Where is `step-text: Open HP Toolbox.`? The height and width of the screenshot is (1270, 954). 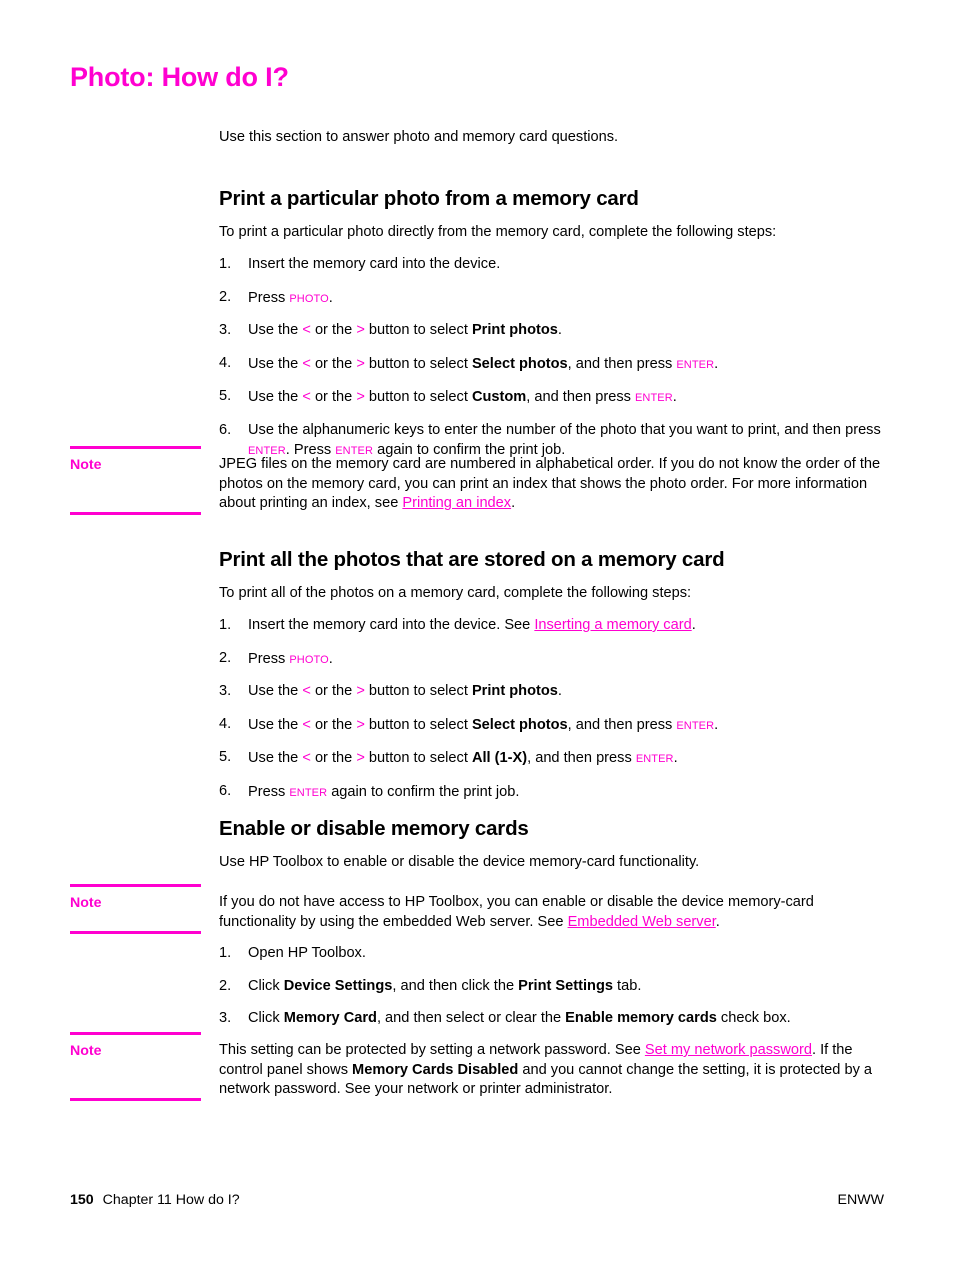
step-text: Open HP Toolbox. is located at coordinates (307, 953).